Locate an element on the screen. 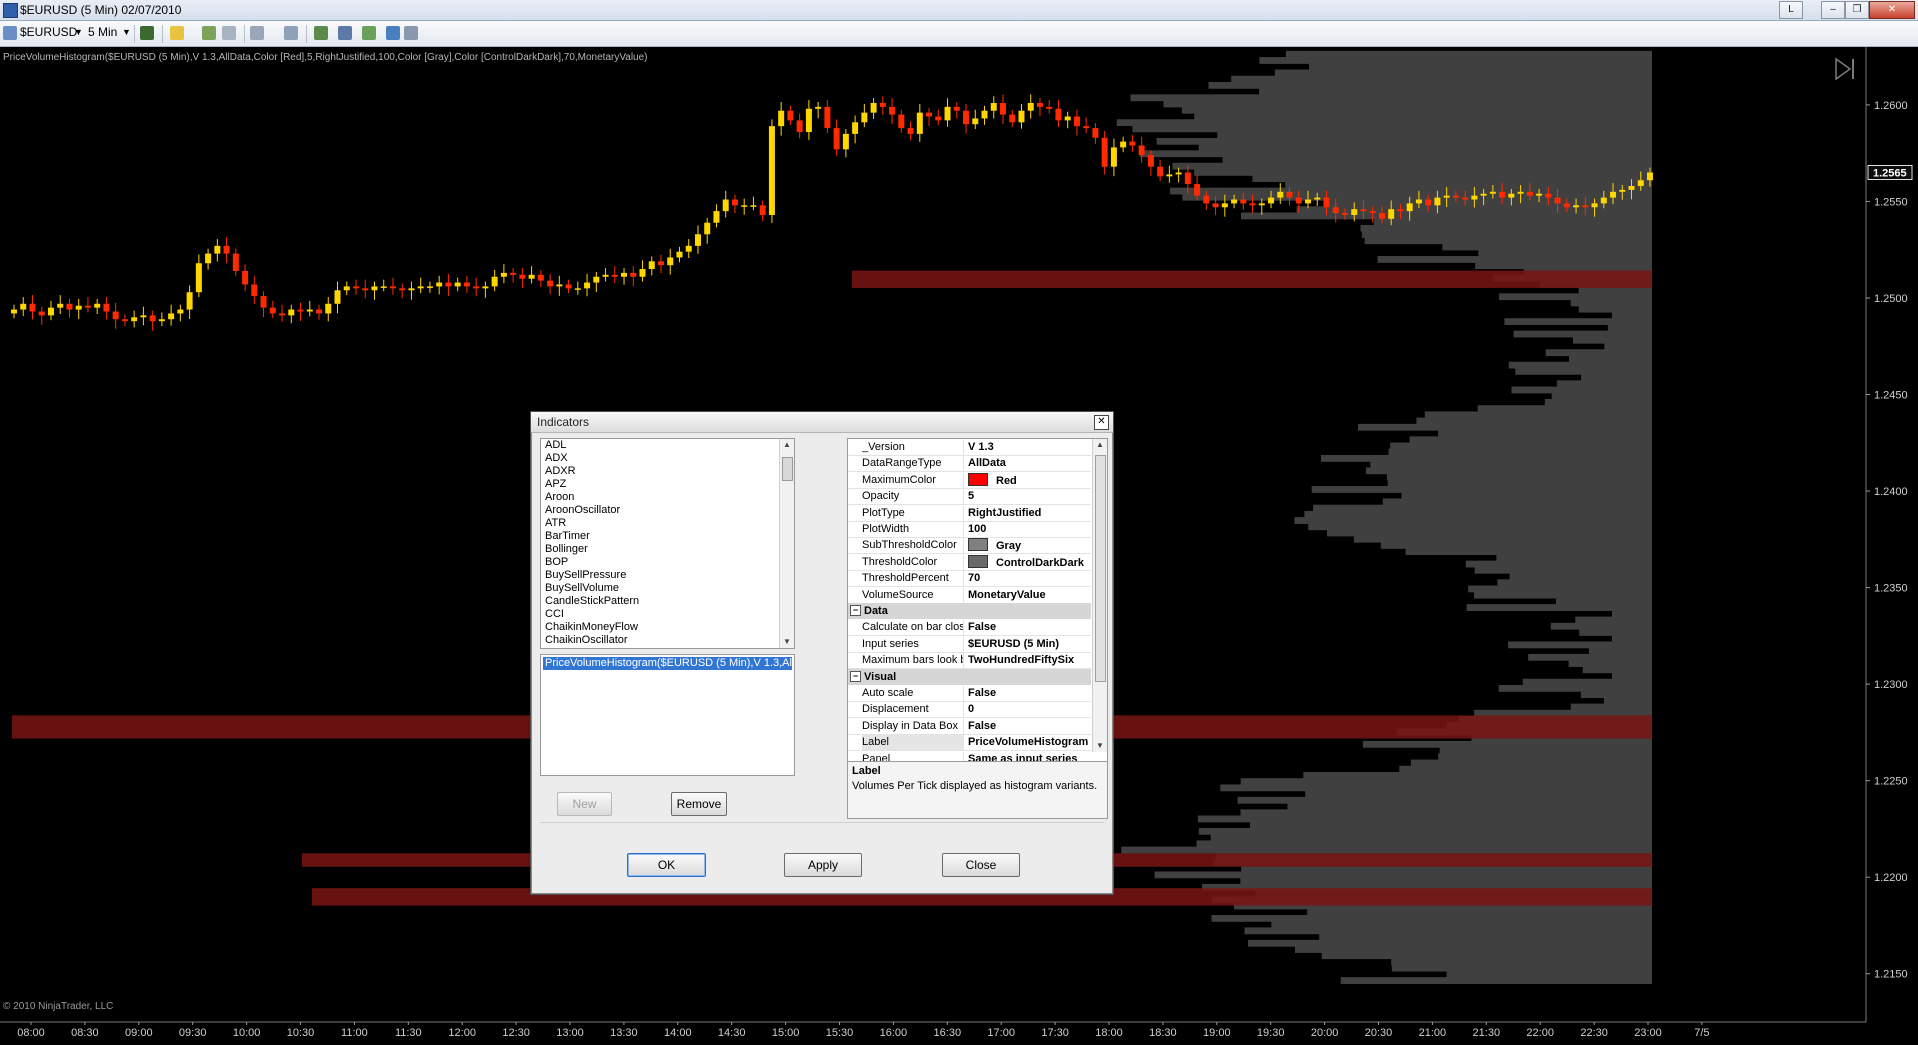 The width and height of the screenshot is (1918, 1045). property-category: − Visual is located at coordinates (969, 676).